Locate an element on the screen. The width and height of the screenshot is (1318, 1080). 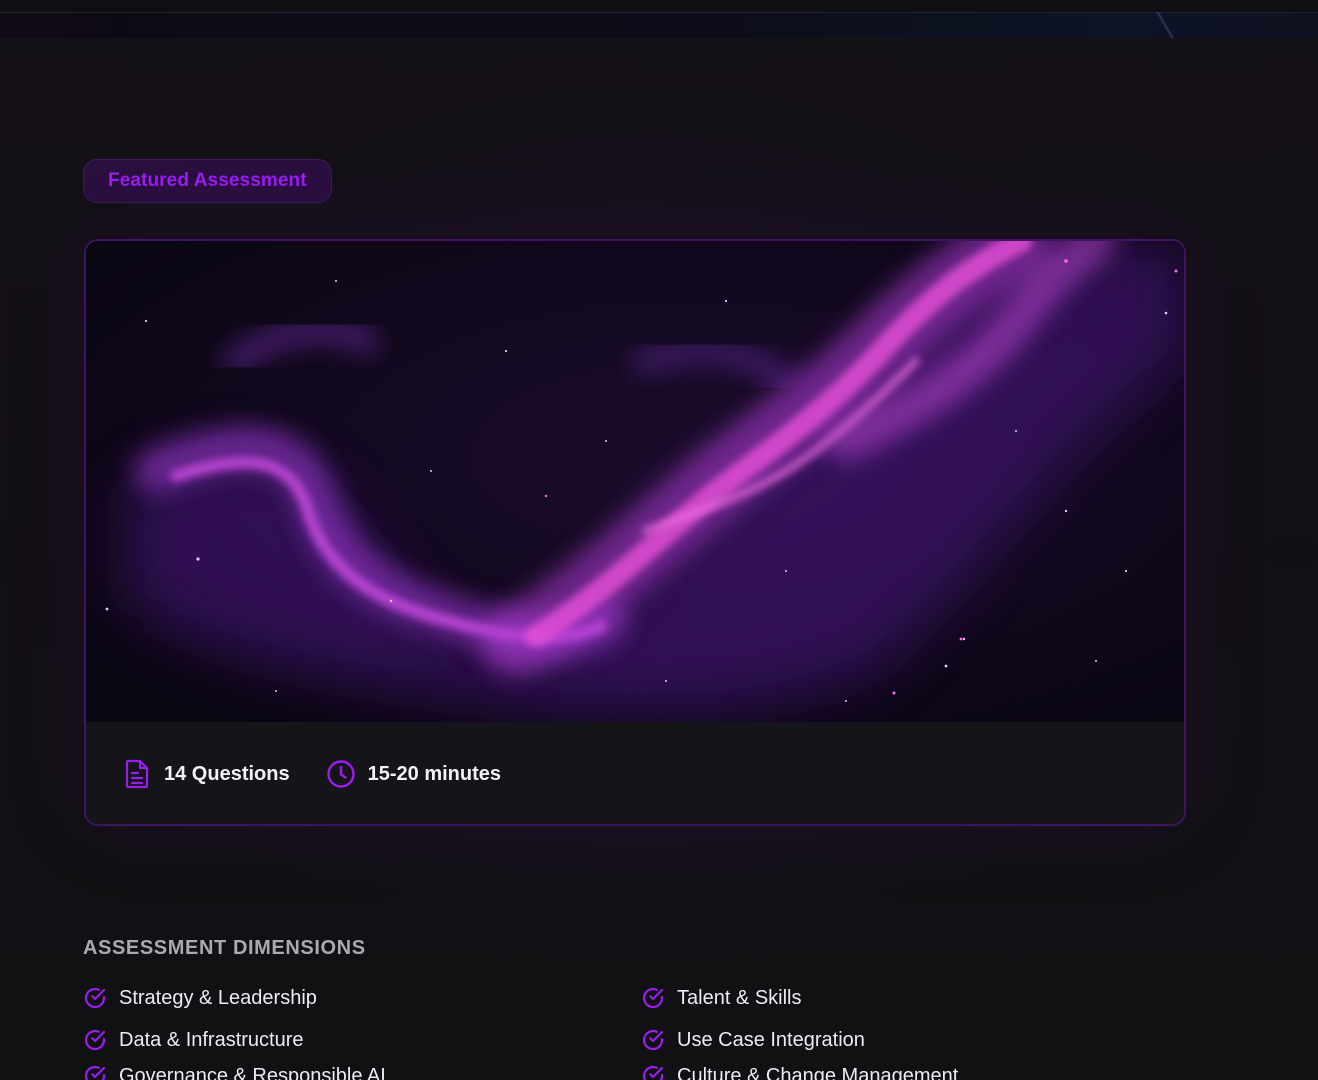
clock-icon is located at coordinates (341, 774).